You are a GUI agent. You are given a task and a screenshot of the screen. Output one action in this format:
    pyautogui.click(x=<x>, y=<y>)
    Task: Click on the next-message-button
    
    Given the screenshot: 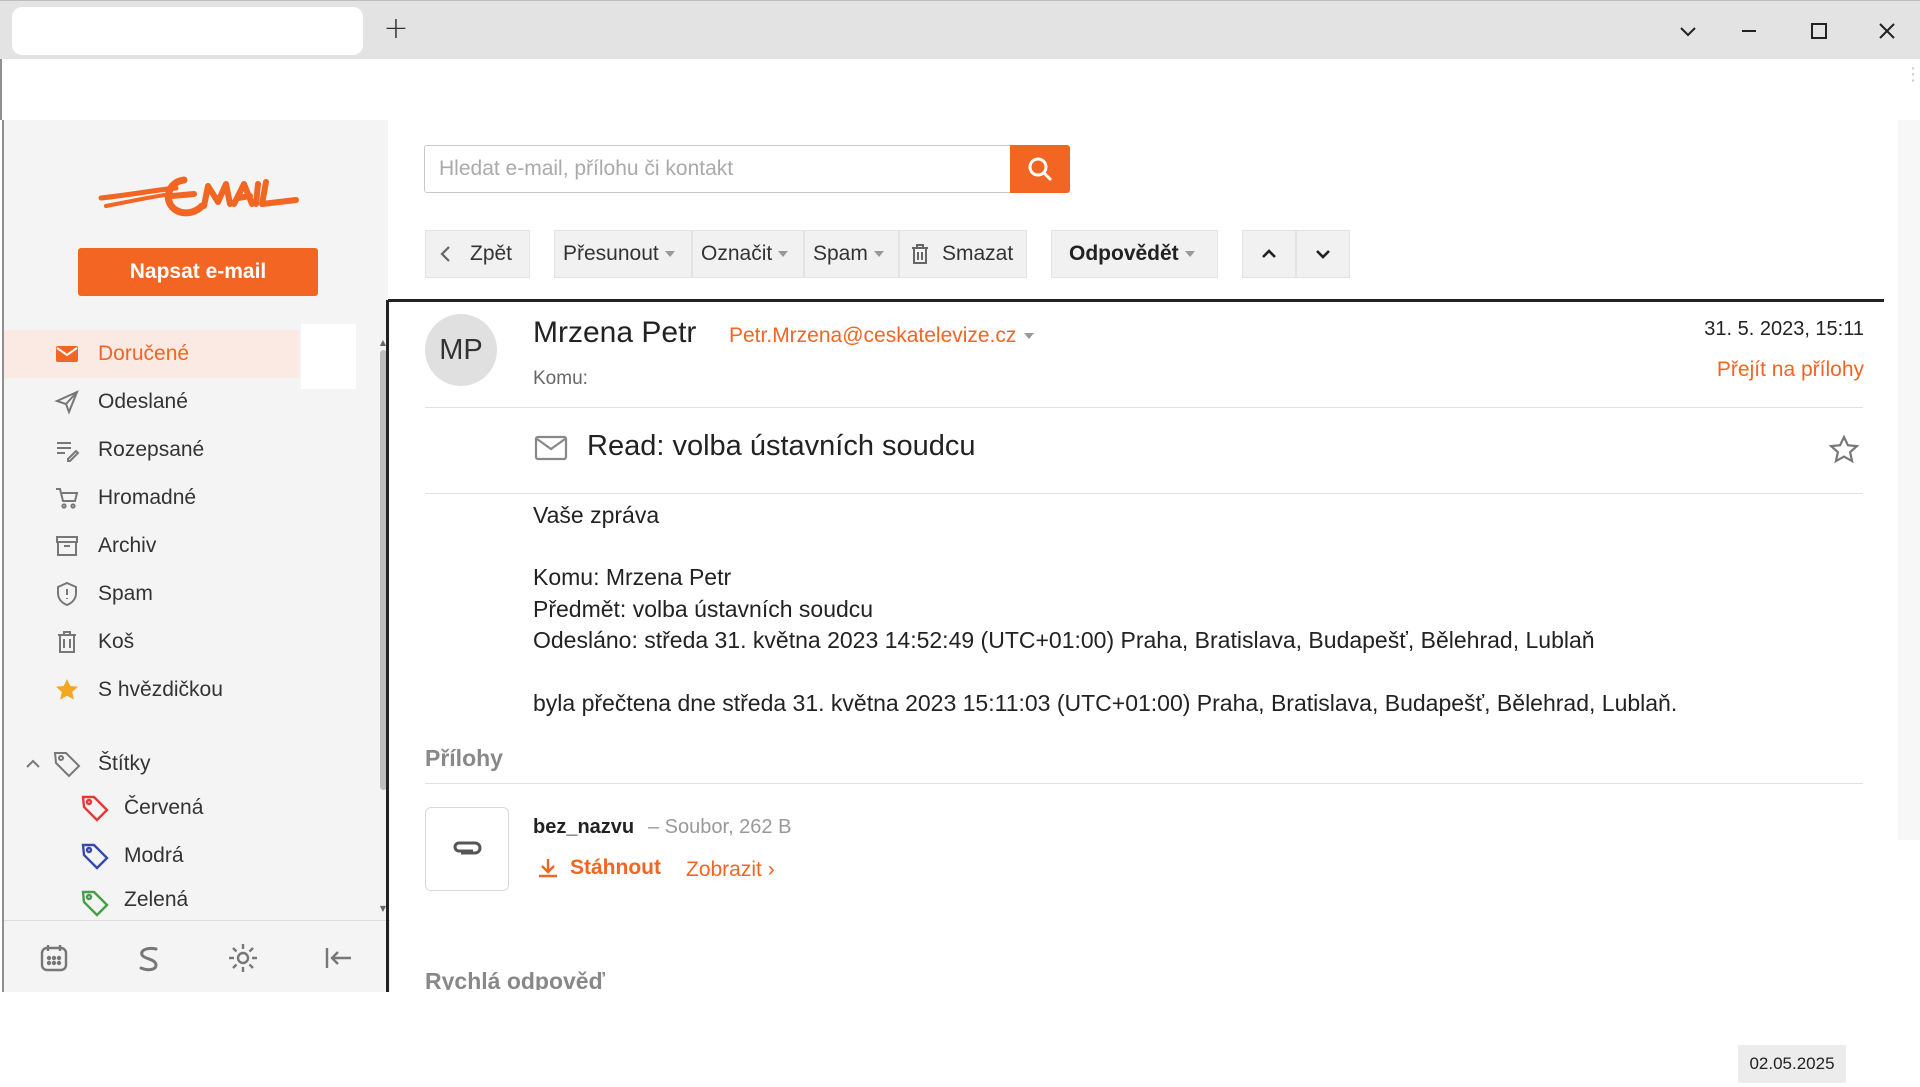 What is the action you would take?
    pyautogui.click(x=1323, y=254)
    